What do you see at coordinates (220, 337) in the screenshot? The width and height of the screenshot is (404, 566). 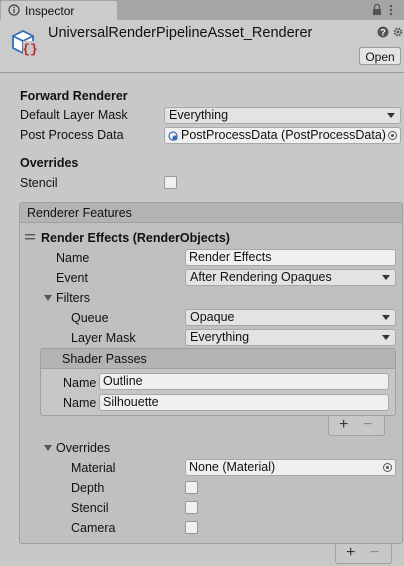 I see `layer-mask-value: Everything` at bounding box center [220, 337].